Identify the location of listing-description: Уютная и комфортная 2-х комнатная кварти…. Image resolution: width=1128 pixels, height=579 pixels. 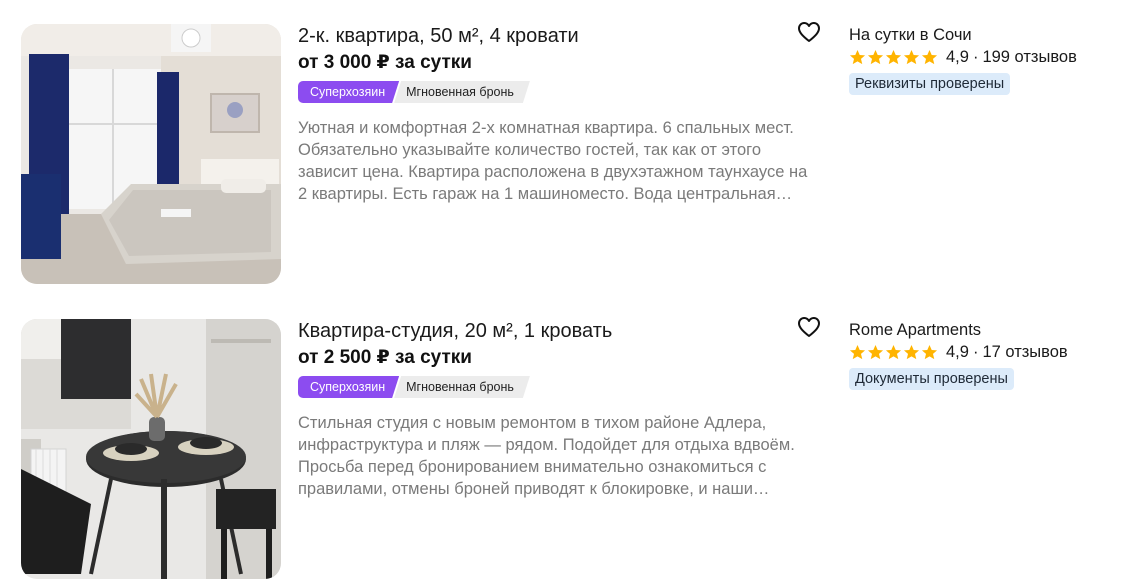
(553, 161).